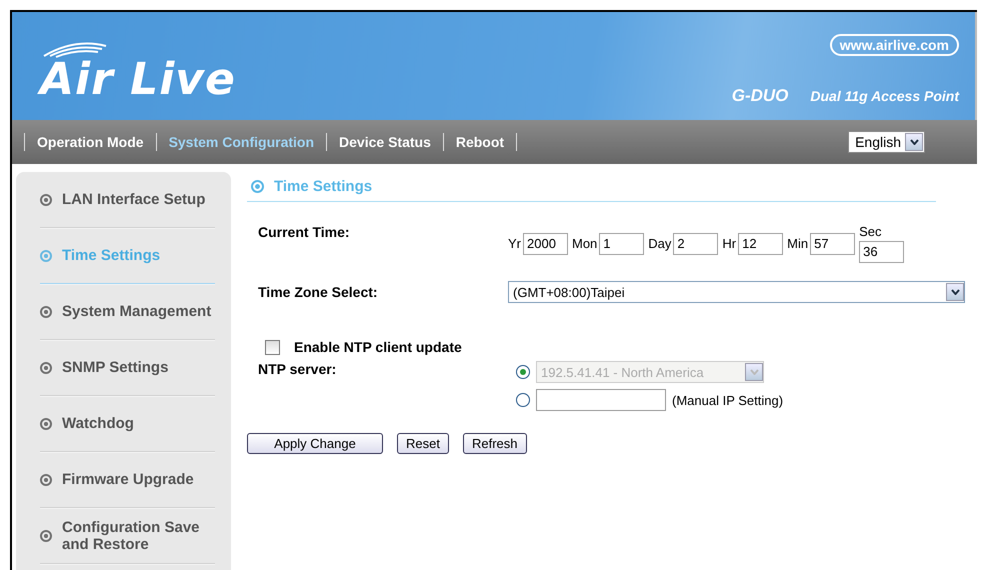 This screenshot has height=570, width=987. I want to click on sidebar-item: Configuration Save and Restore, so click(127, 536).